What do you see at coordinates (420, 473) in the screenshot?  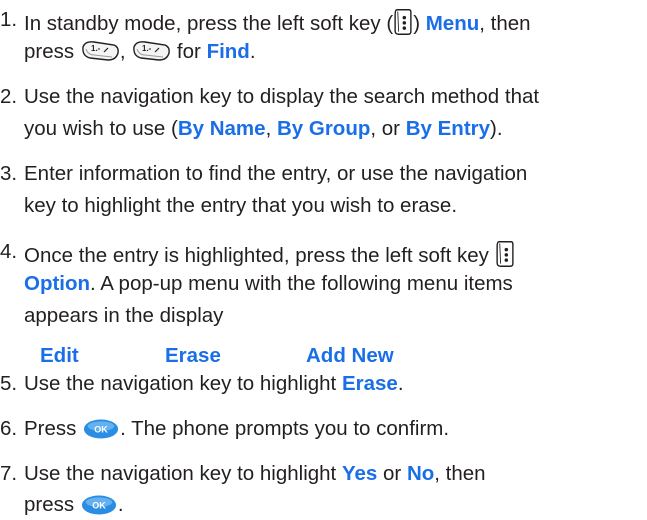 I see `no-term: No` at bounding box center [420, 473].